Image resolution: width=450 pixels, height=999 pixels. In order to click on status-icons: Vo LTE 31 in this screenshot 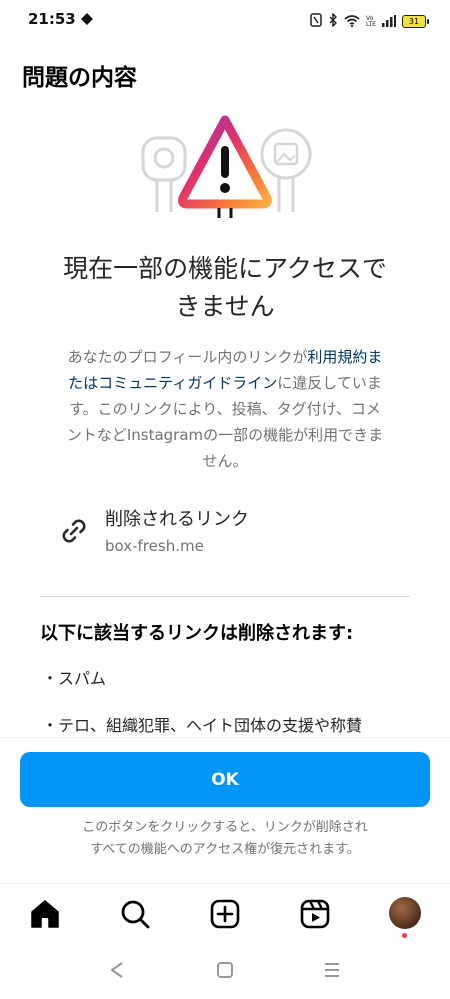, I will do `click(369, 21)`.